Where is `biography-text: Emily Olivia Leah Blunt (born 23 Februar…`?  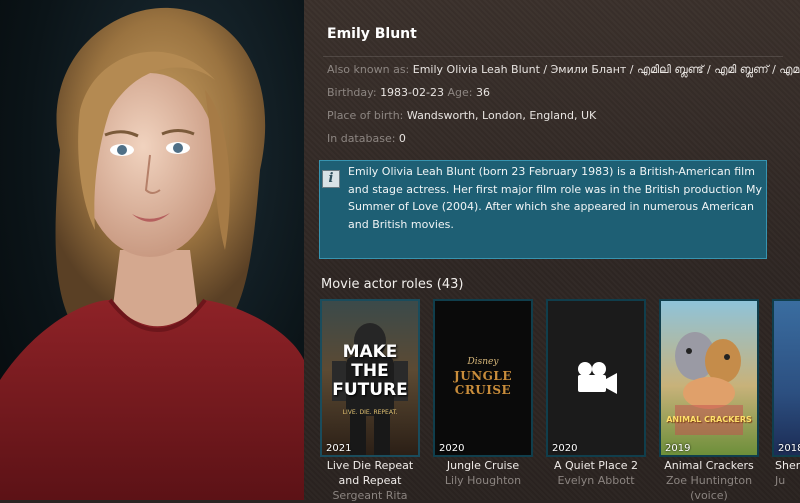
biography-text: Emily Olivia Leah Blunt (born 23 Februar… is located at coordinates (555, 198).